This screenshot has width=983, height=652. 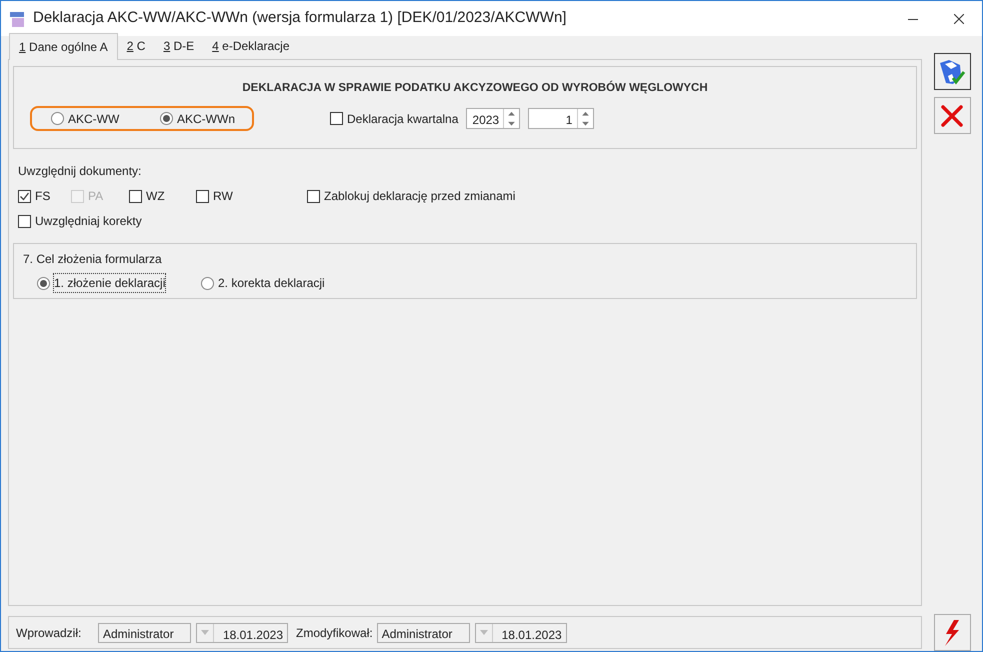 What do you see at coordinates (18, 19) in the screenshot?
I see `app-icon` at bounding box center [18, 19].